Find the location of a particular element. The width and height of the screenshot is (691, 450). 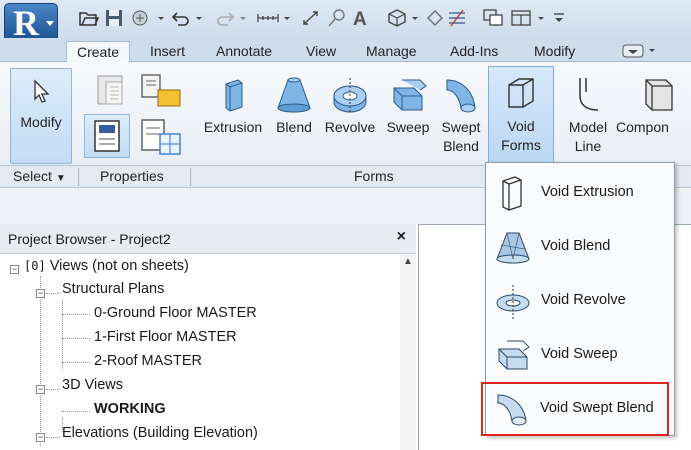

select-panel-label: Select ▼ is located at coordinates (39, 176).